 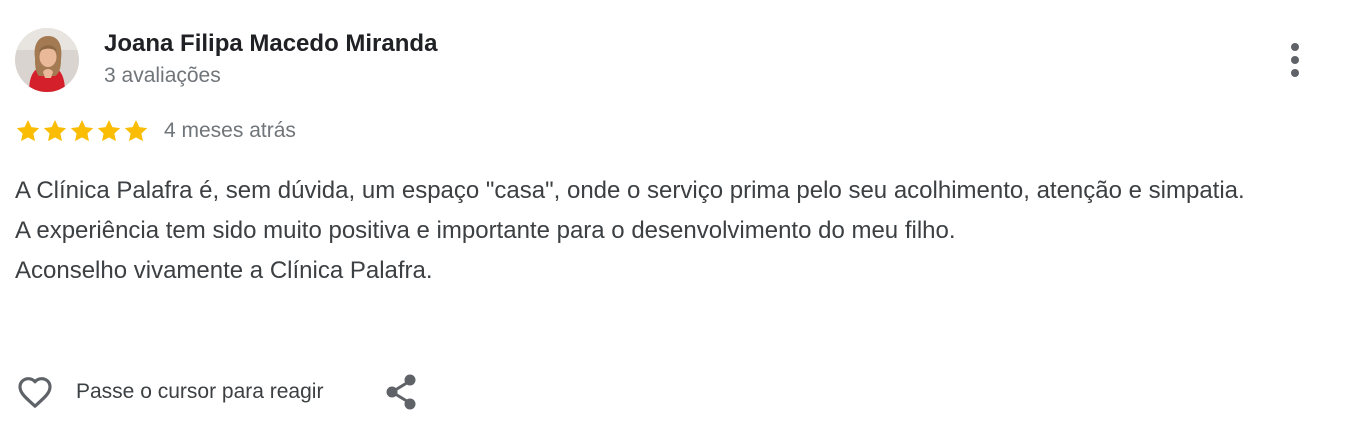 I want to click on like-button: Passe o cursor para reagir, so click(x=169, y=392).